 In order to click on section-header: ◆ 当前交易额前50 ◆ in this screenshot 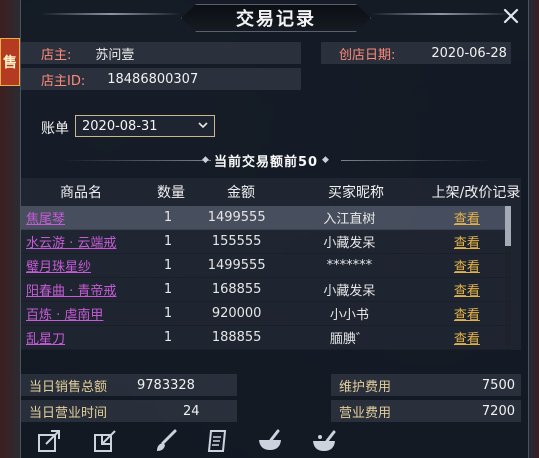, I will do `click(266, 160)`.